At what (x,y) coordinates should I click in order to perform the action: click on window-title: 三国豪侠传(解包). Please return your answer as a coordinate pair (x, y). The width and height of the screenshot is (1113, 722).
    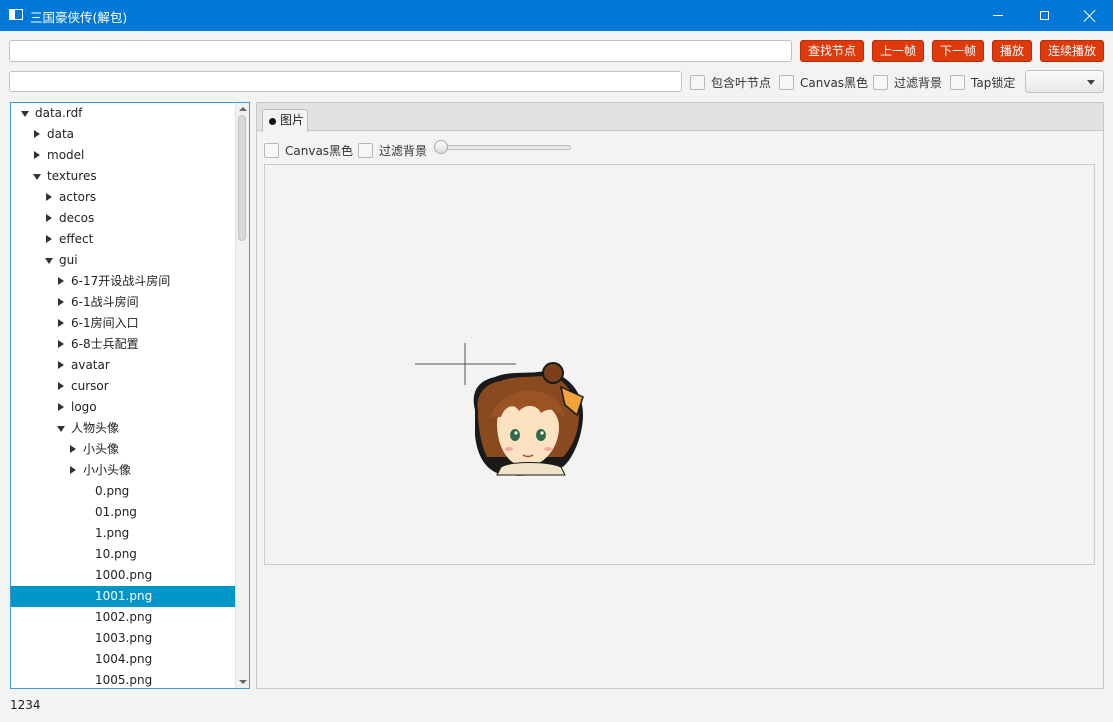
    Looking at the image, I should click on (79, 17).